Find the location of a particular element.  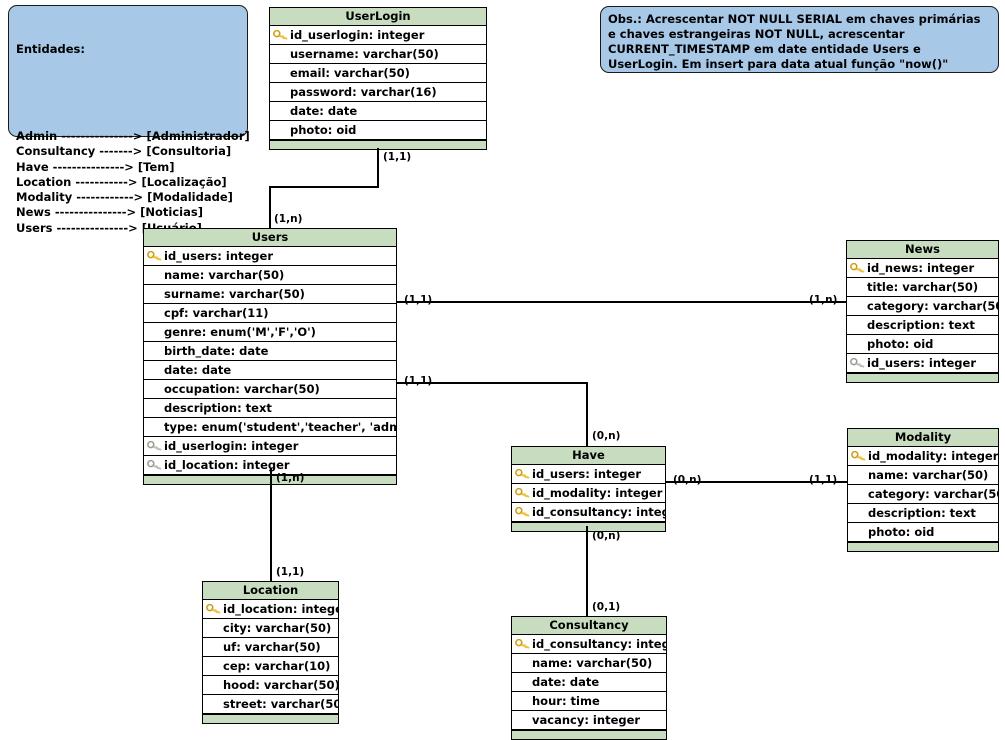

entity-attribute-label: id_consultancy: integer is located at coordinates (599, 644).